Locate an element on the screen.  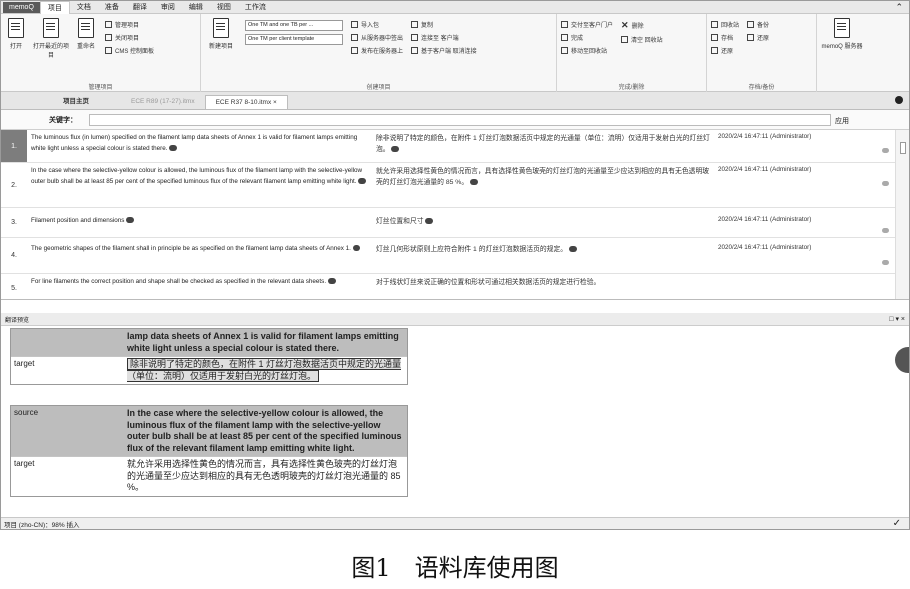
status-text: 项目 (zho-CN)：98% 插入 is located at coordinates (42, 525).